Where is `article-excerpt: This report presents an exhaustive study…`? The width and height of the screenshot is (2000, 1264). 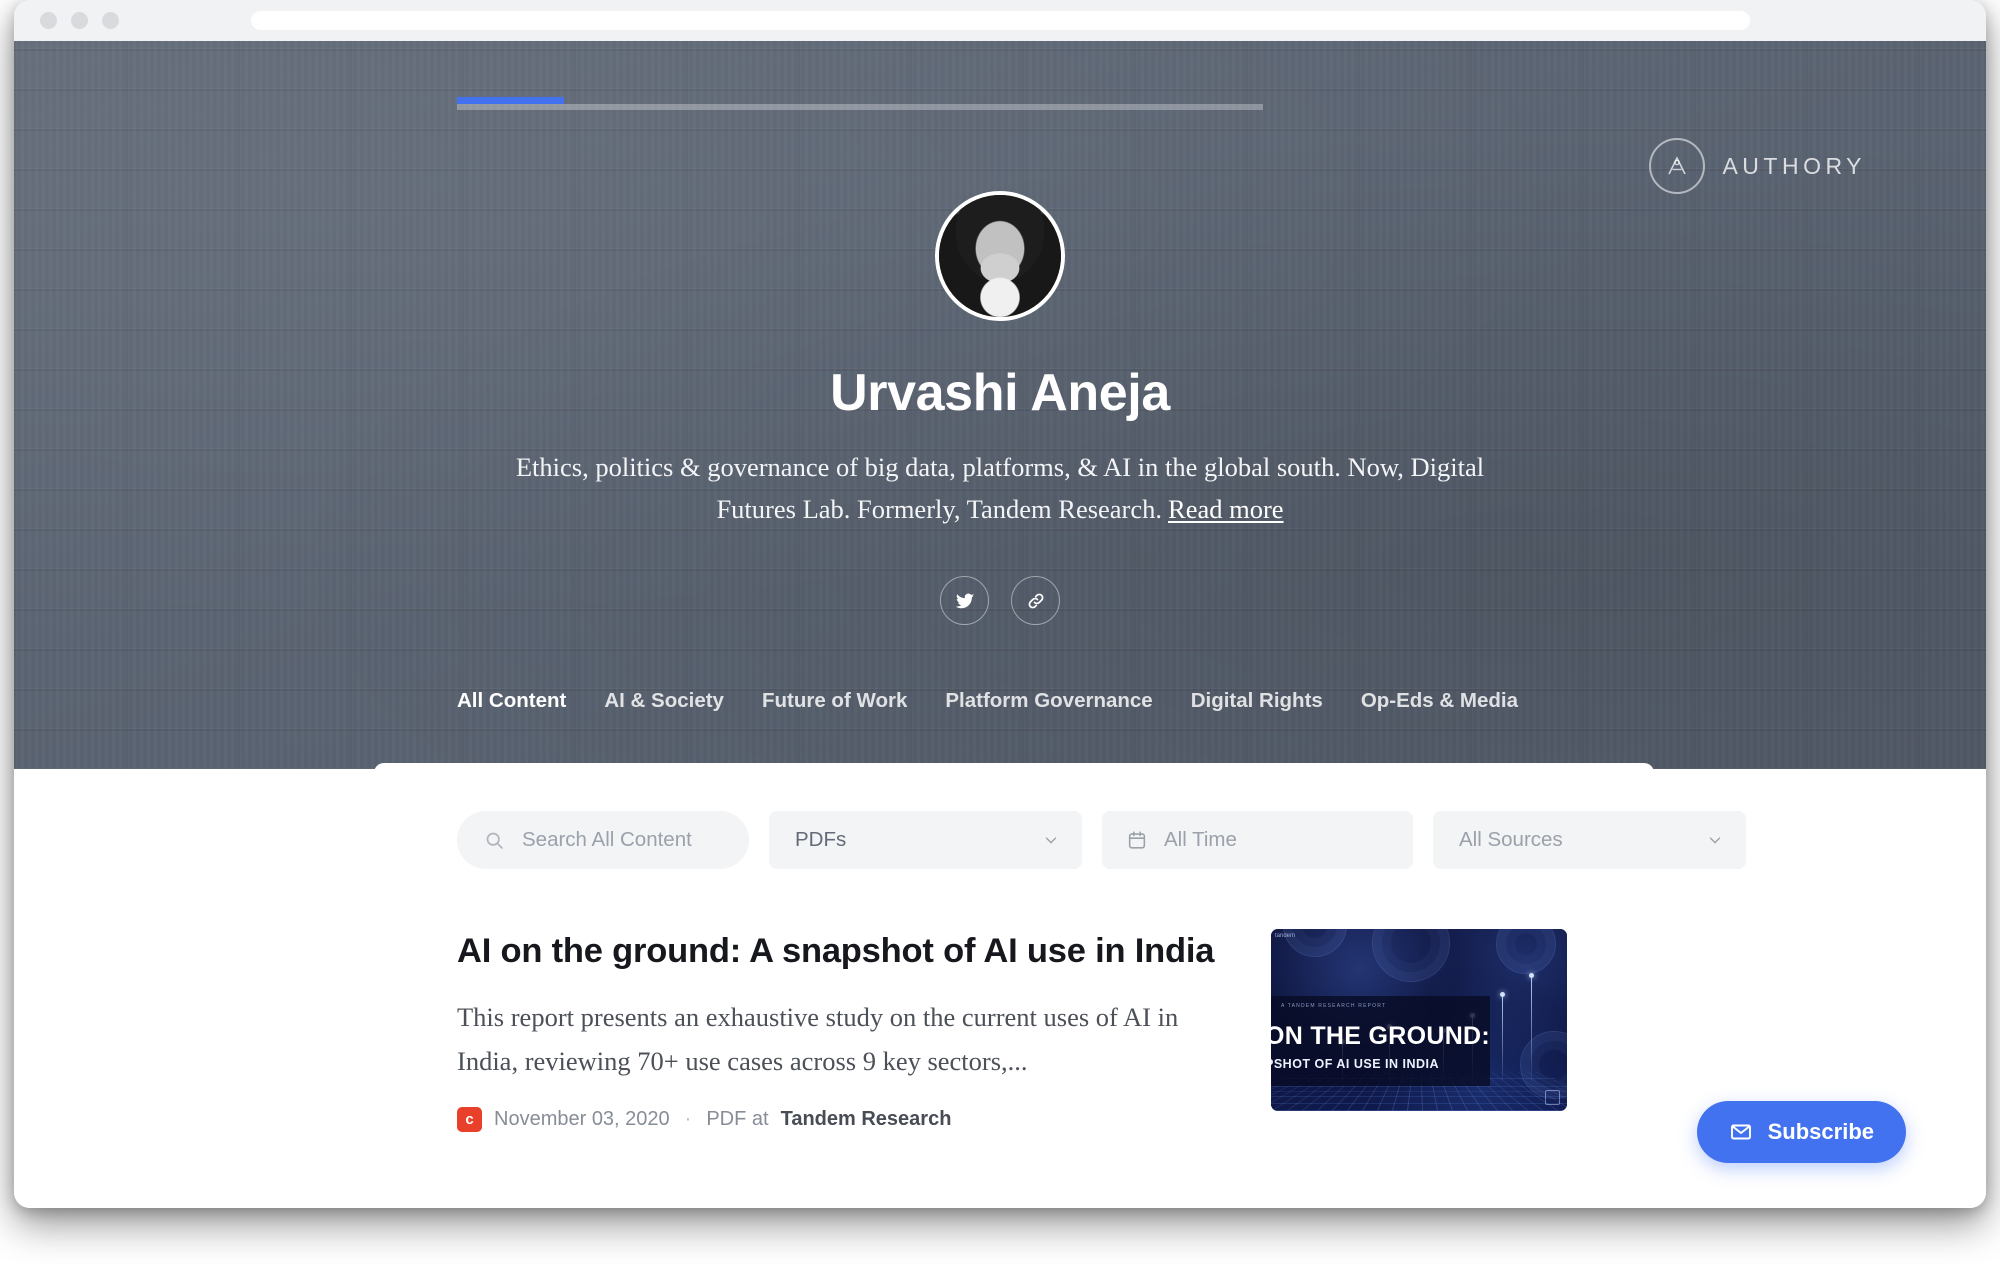
article-excerpt: This report presents an exhaustive study… is located at coordinates (818, 1039).